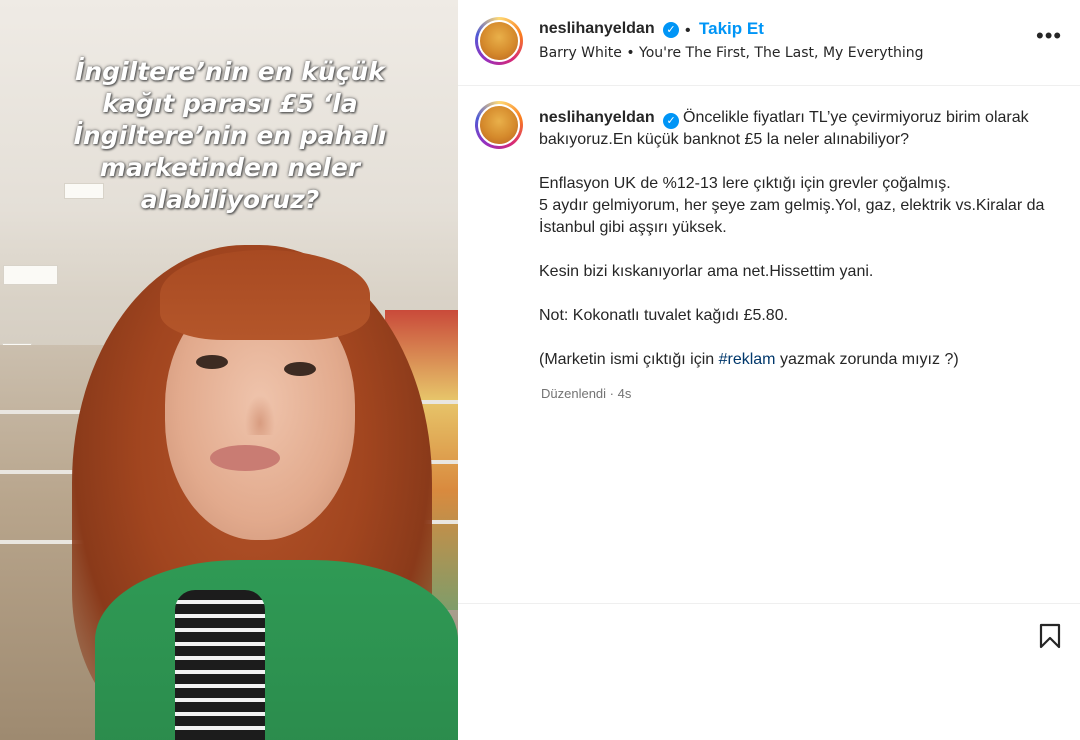 This screenshot has width=1080, height=740. I want to click on follow-button: Takip Et, so click(731, 29).